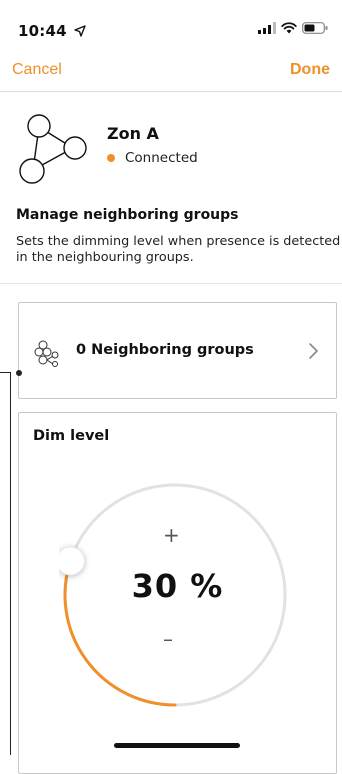 The height and width of the screenshot is (774, 342). What do you see at coordinates (177, 745) in the screenshot?
I see `home-indicator` at bounding box center [177, 745].